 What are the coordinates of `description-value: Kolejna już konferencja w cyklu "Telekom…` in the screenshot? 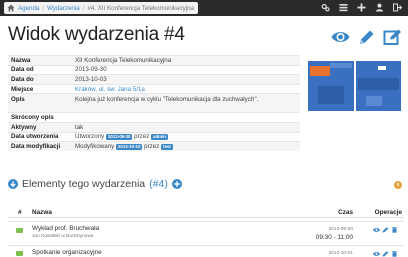 It's located at (186, 103).